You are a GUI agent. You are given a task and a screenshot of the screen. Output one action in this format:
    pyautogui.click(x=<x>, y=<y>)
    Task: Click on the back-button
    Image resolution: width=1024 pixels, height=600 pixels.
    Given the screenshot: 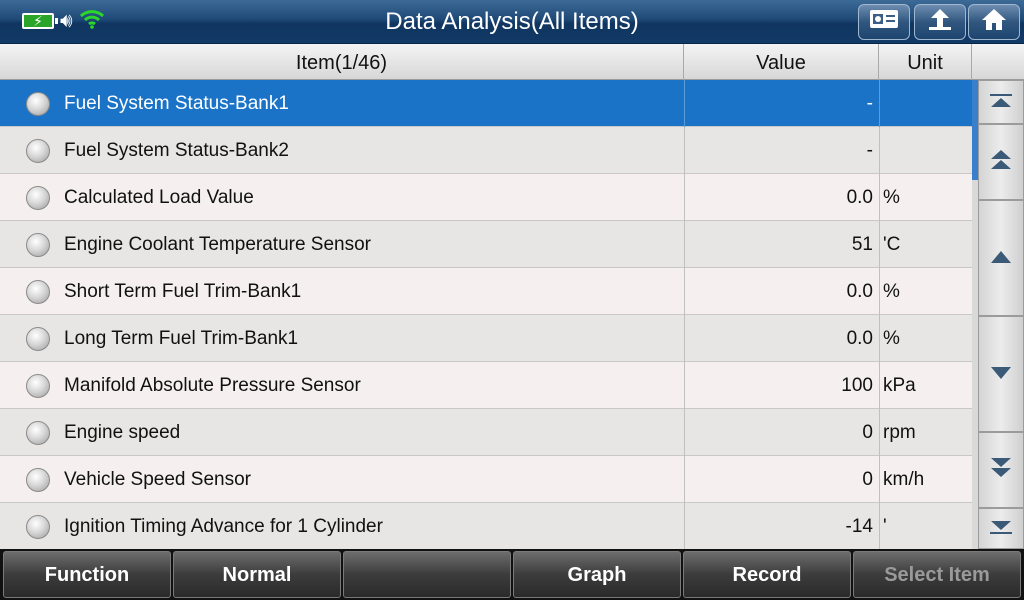 What is the action you would take?
    pyautogui.click(x=940, y=22)
    